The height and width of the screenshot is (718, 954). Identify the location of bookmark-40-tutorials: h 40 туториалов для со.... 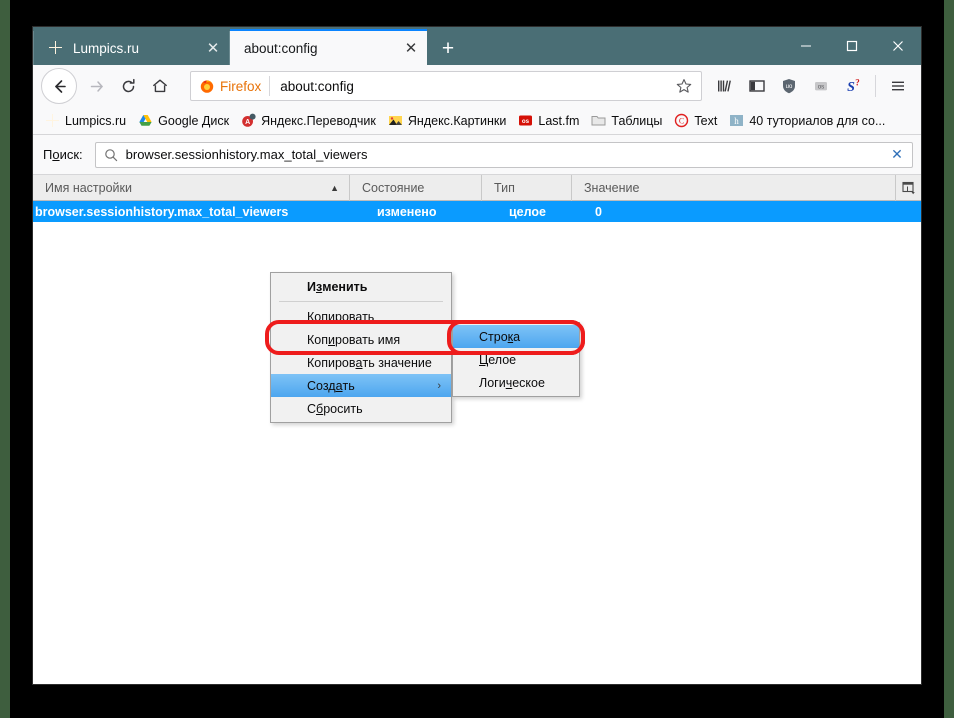
(807, 121).